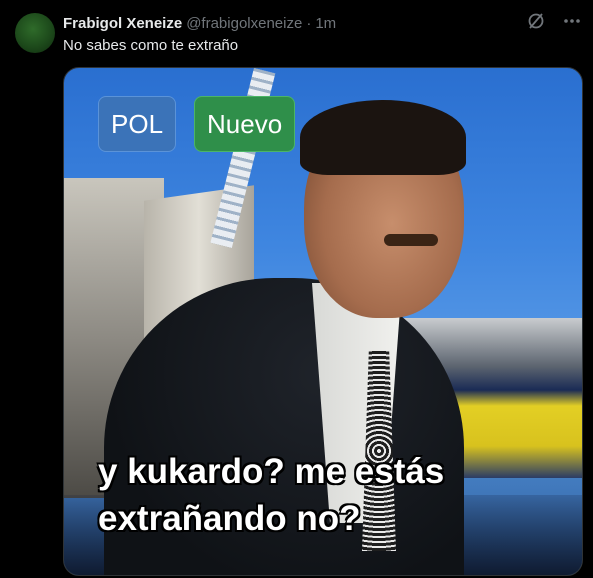  What do you see at coordinates (229, 518) in the screenshot?
I see `caption-line-2: extrañando no?` at bounding box center [229, 518].